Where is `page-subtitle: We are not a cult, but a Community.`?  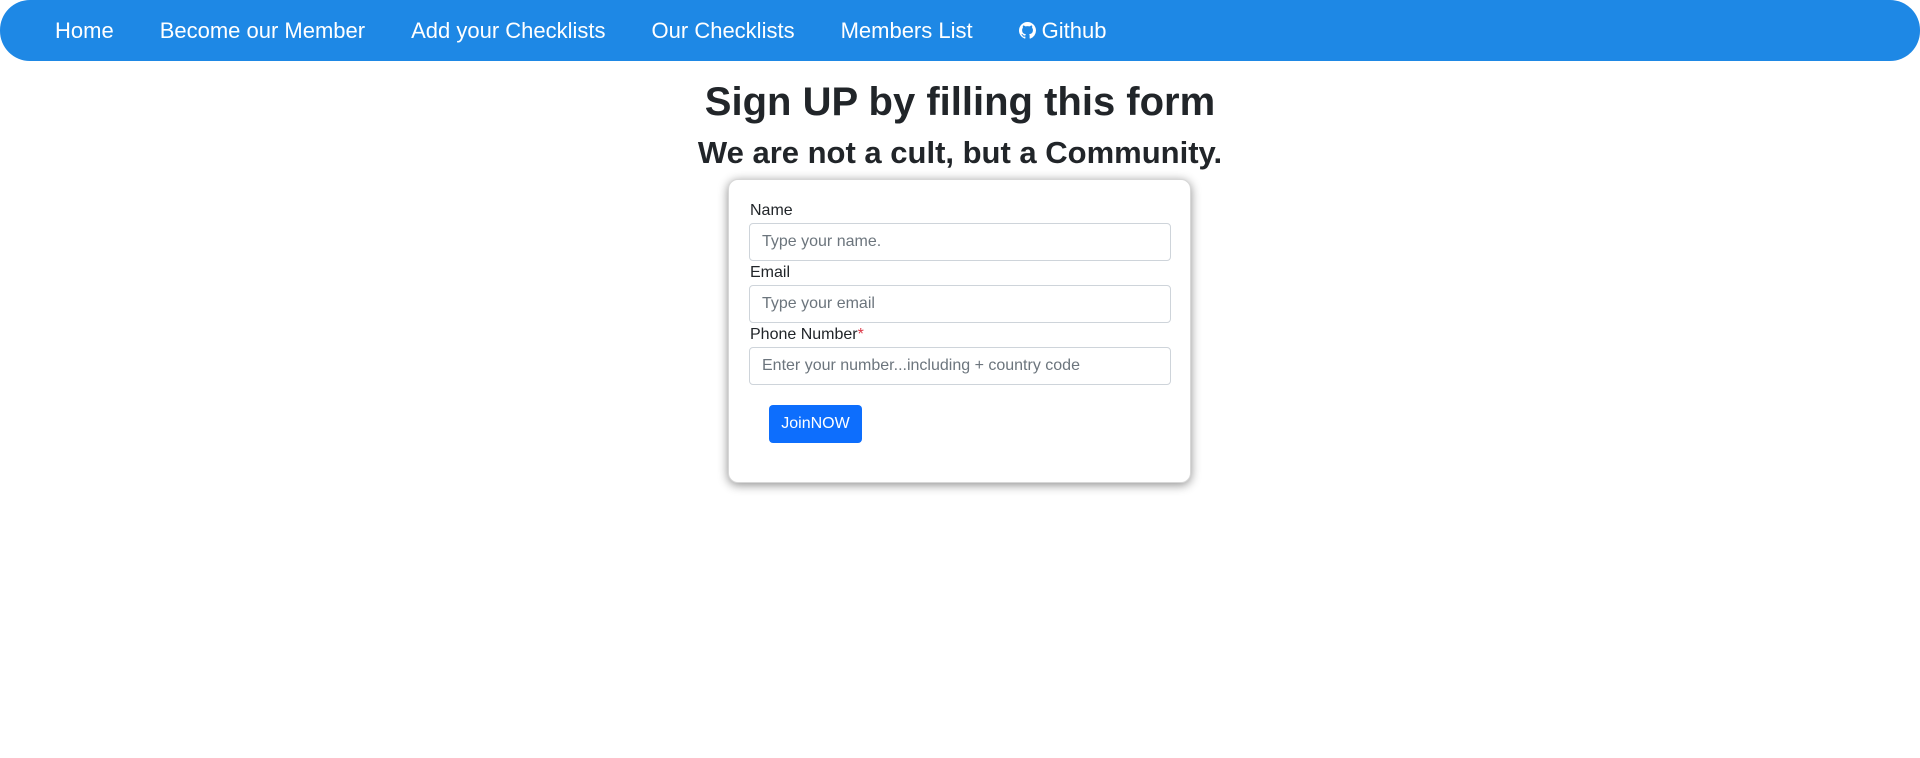
page-subtitle: We are not a cult, but a Community. is located at coordinates (960, 152).